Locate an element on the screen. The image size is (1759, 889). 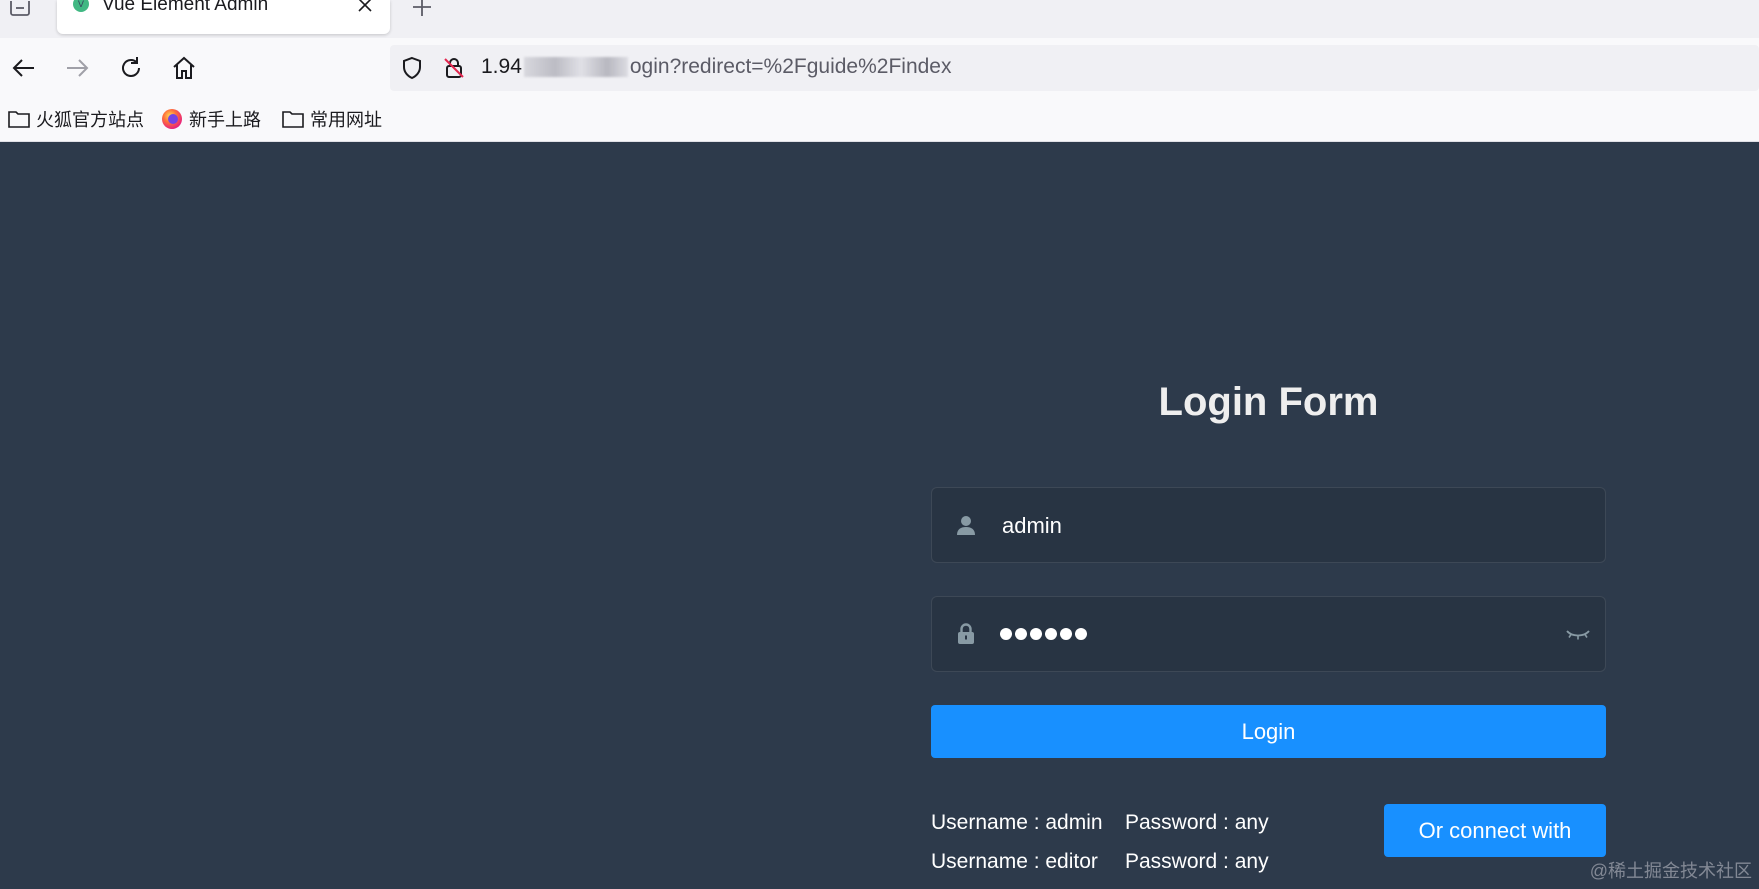
forward-button is located at coordinates (77, 68).